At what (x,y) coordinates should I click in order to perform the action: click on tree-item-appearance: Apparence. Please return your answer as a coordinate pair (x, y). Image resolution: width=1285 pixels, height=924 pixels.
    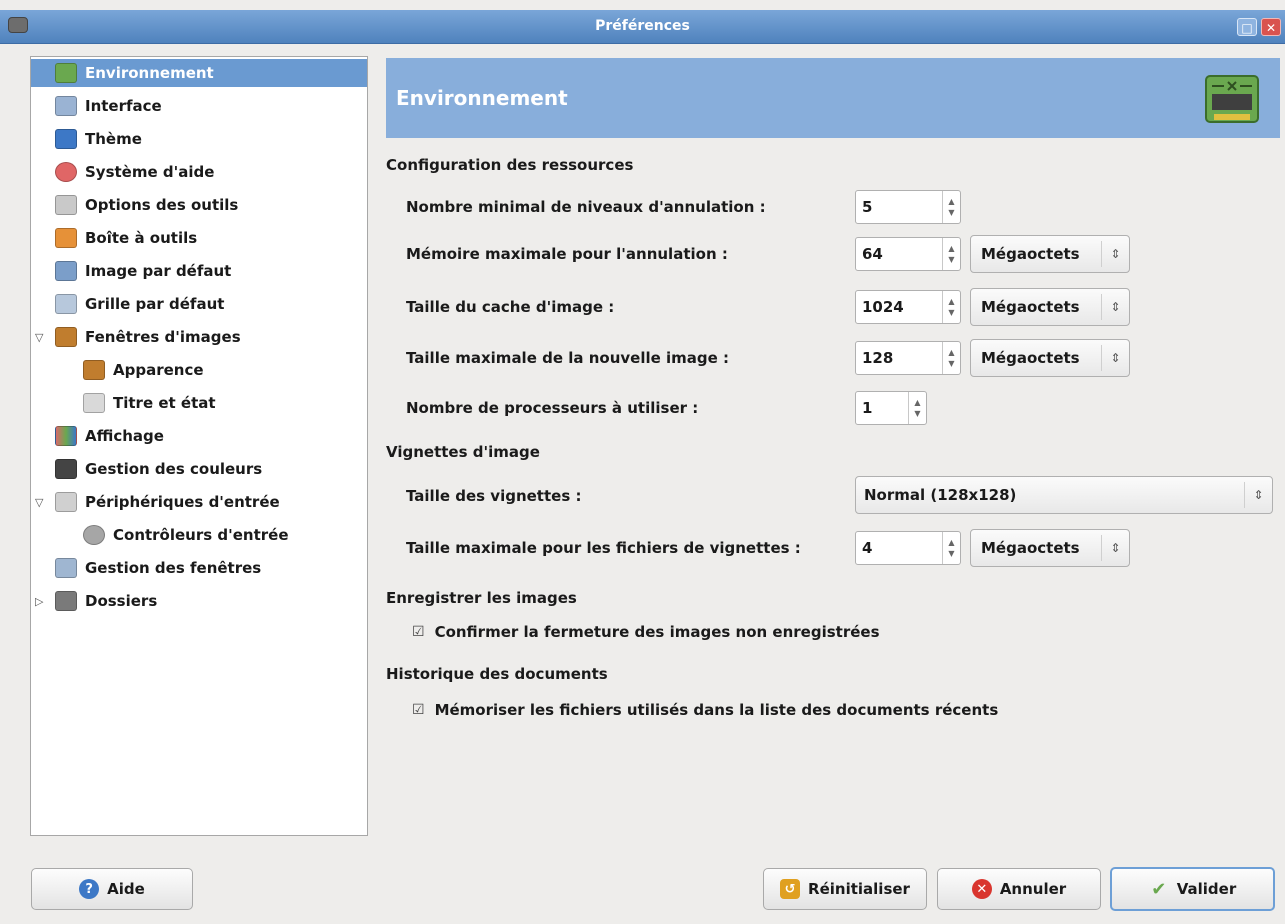
    Looking at the image, I should click on (199, 370).